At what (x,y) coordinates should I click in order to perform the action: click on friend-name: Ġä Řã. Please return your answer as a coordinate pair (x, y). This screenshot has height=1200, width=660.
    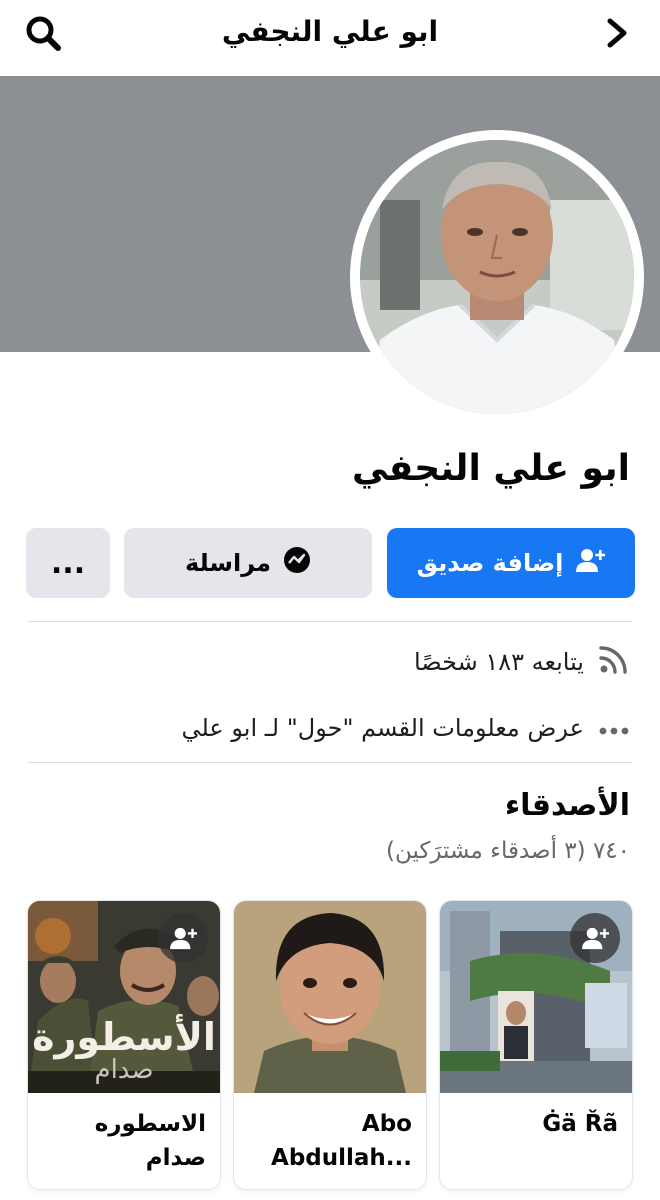
    Looking at the image, I should click on (534, 1124).